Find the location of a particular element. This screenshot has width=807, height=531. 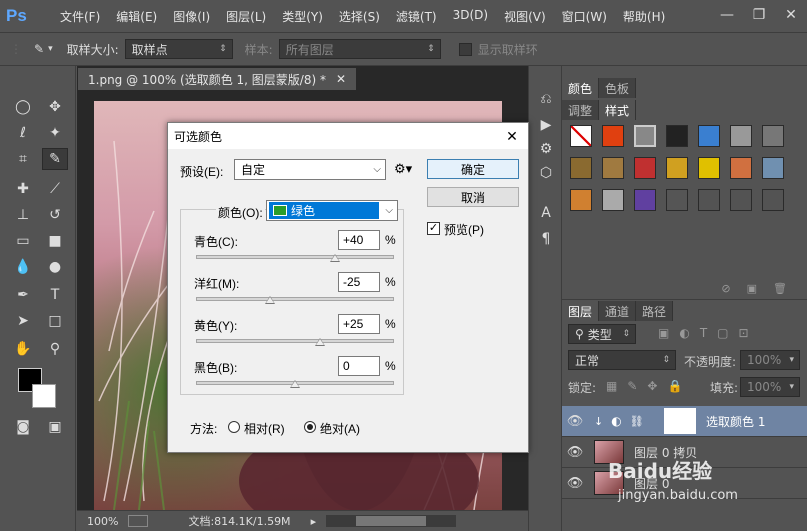

3d-panel-icon: ⬡ is located at coordinates (546, 173).